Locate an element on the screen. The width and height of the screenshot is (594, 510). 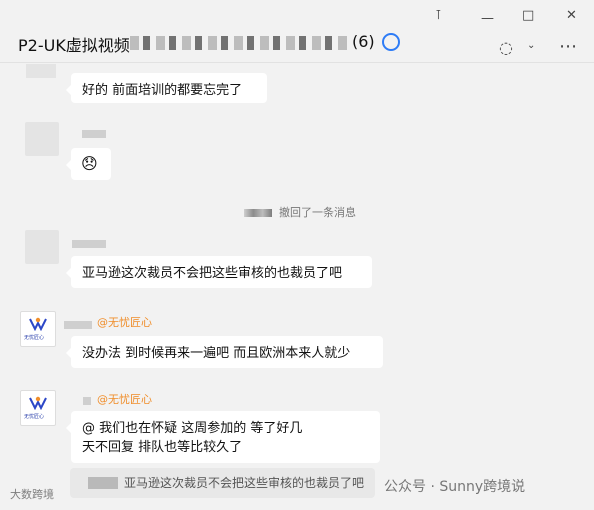
quoted-sender-redacted is located at coordinates (103, 483).